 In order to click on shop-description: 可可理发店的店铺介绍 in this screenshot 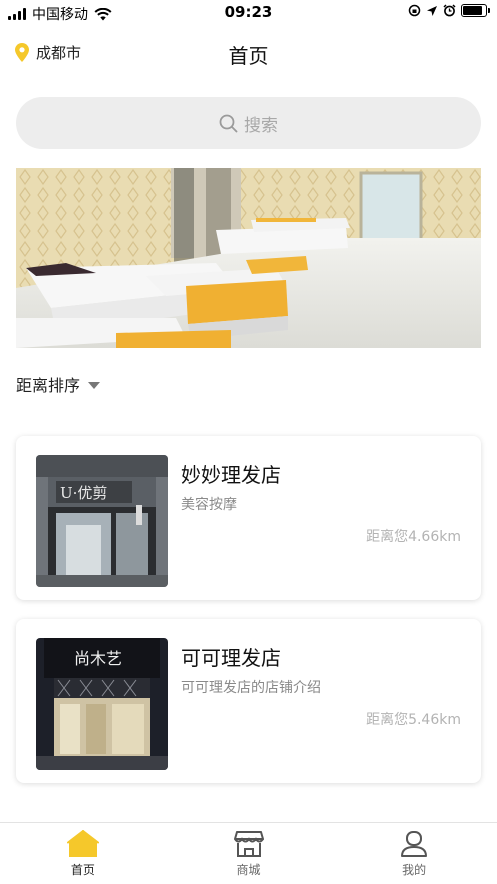, I will do `click(251, 688)`.